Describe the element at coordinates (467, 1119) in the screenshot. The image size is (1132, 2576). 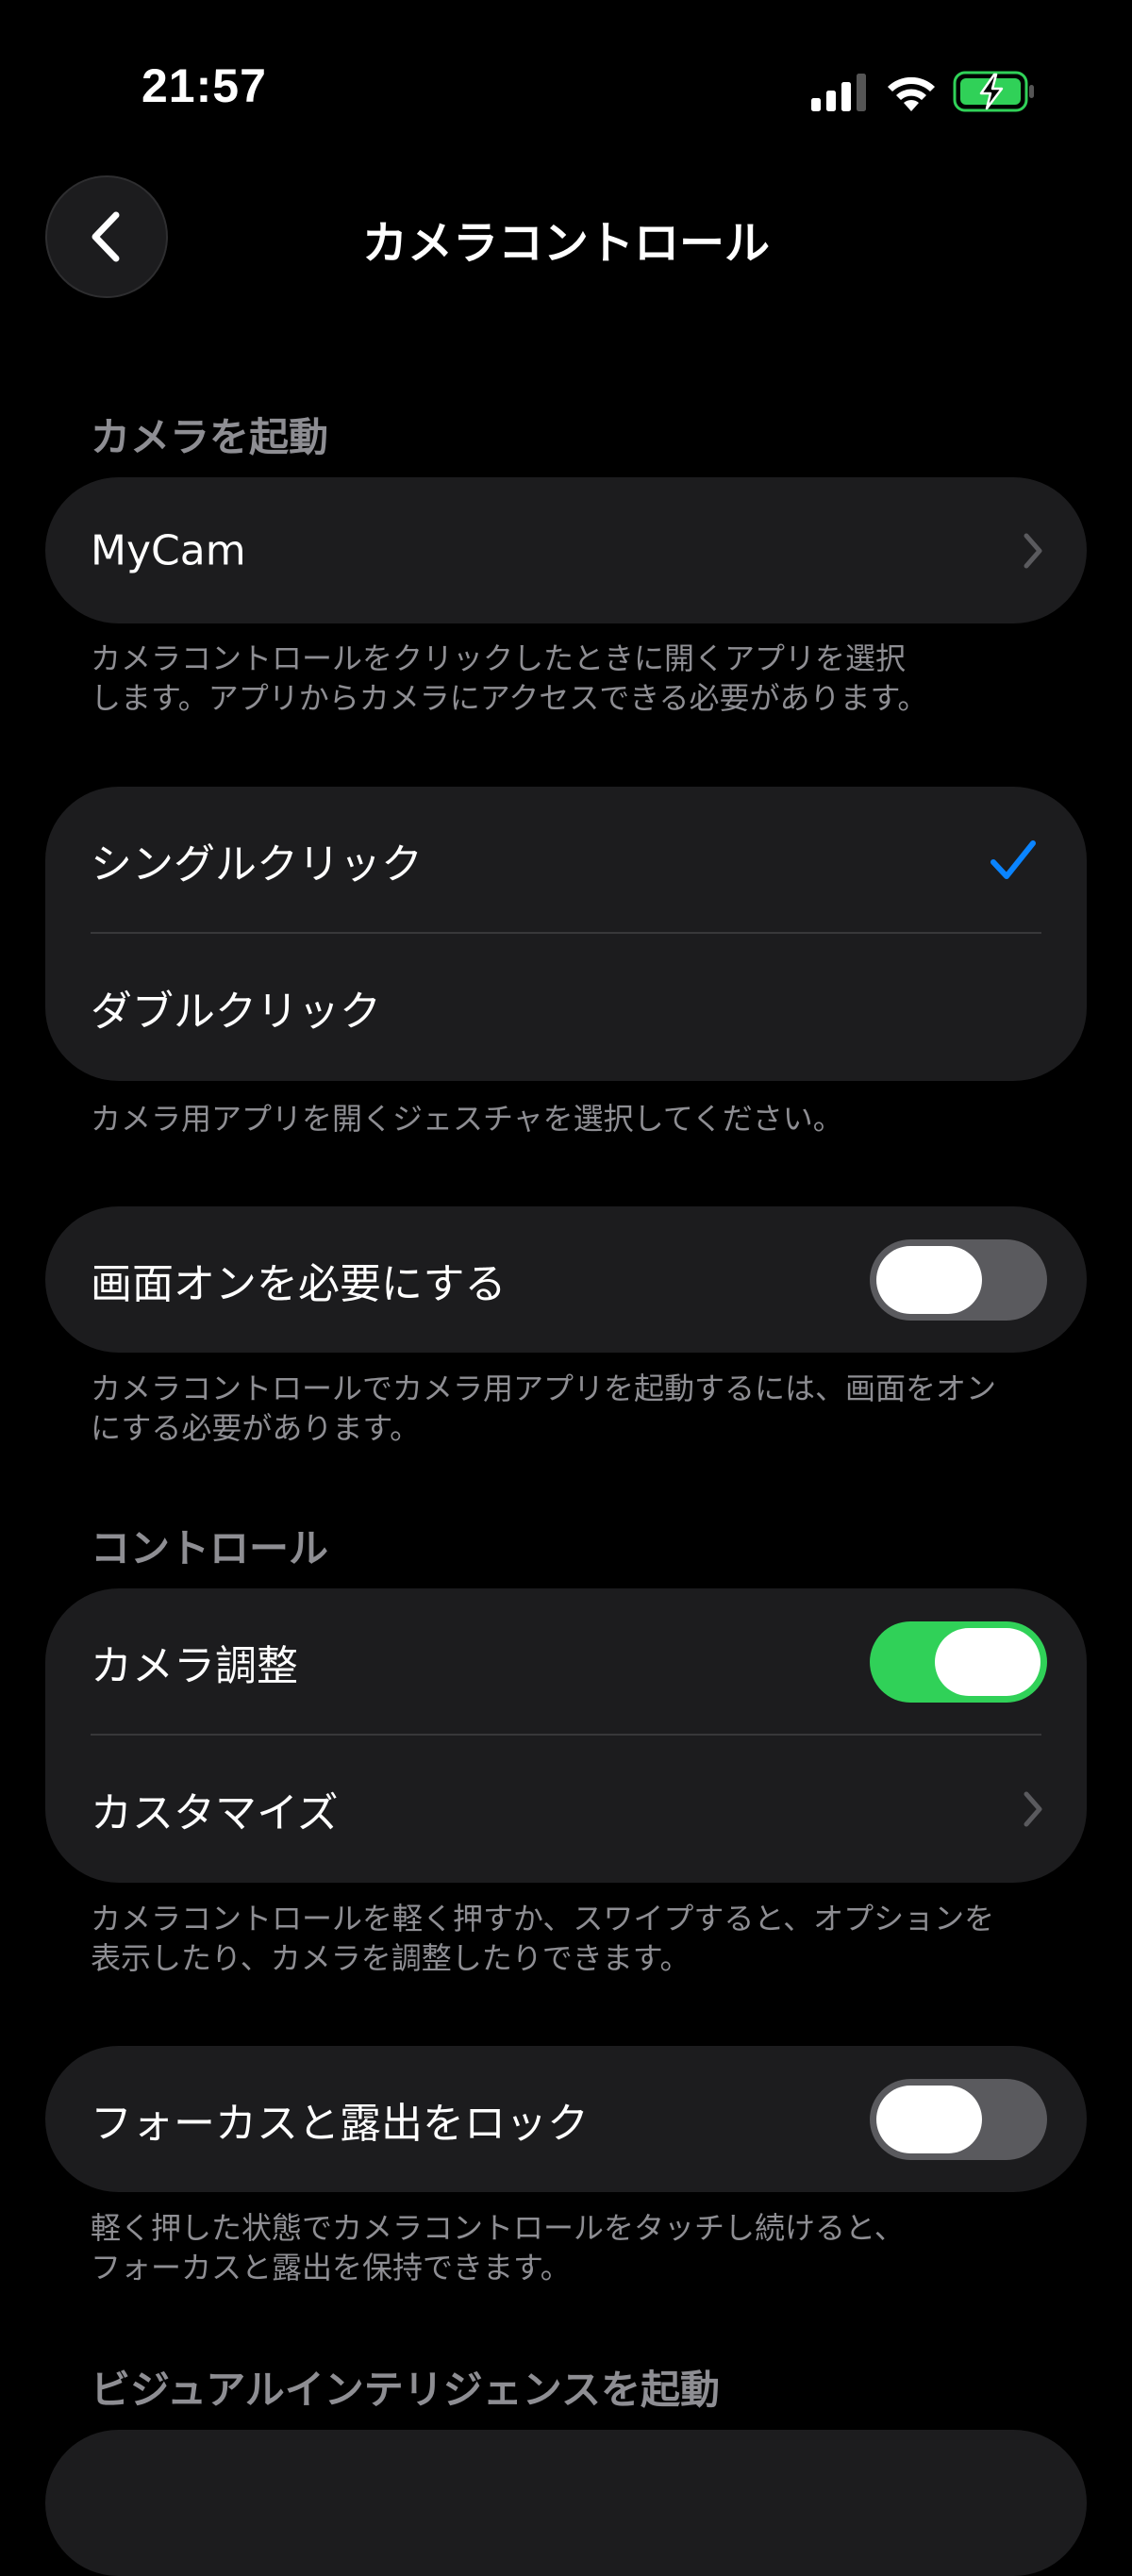
I see `gesture-footer: カメラ用アプリを開くジェスチャを選択してください。` at that location.